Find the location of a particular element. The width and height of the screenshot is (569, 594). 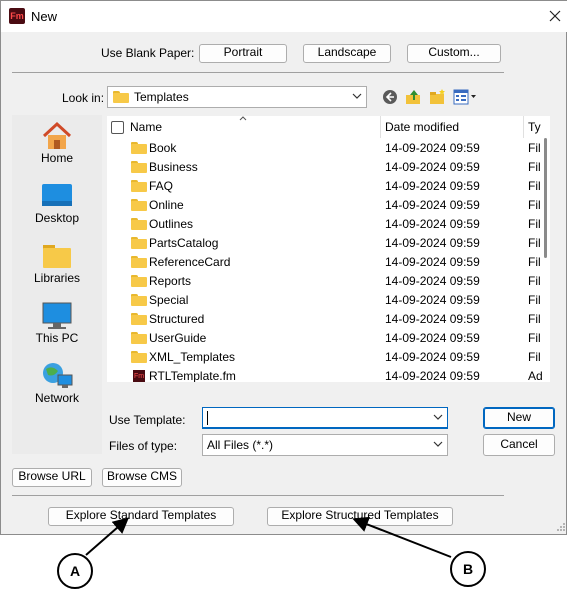

file-list-scrollbar is located at coordinates (545, 198).